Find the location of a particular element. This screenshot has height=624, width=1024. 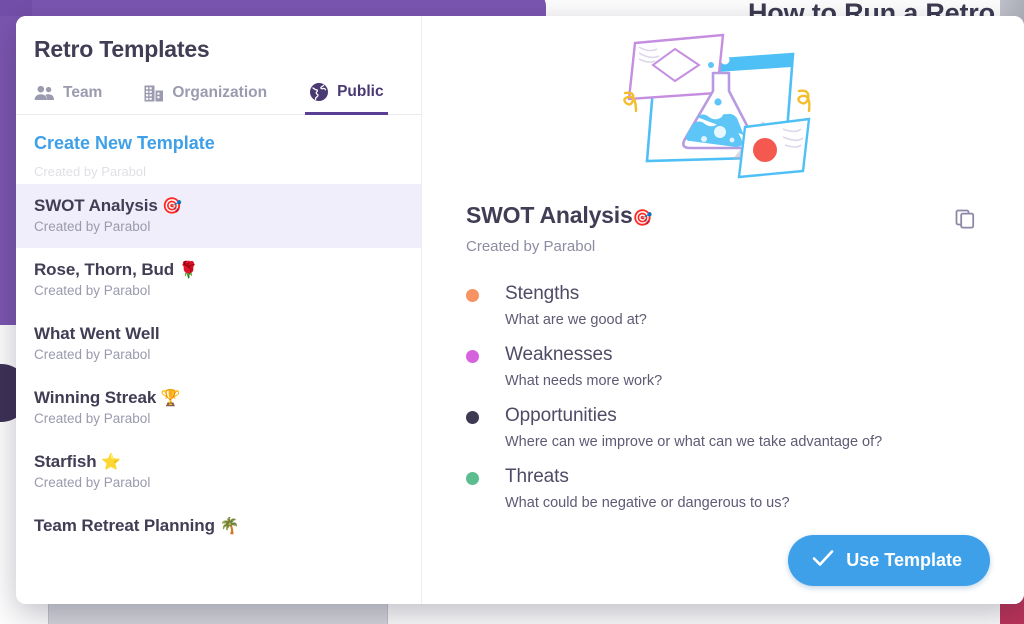

detail-header: SWOT Analysis🎯 Created by Parabol is located at coordinates (723, 228).